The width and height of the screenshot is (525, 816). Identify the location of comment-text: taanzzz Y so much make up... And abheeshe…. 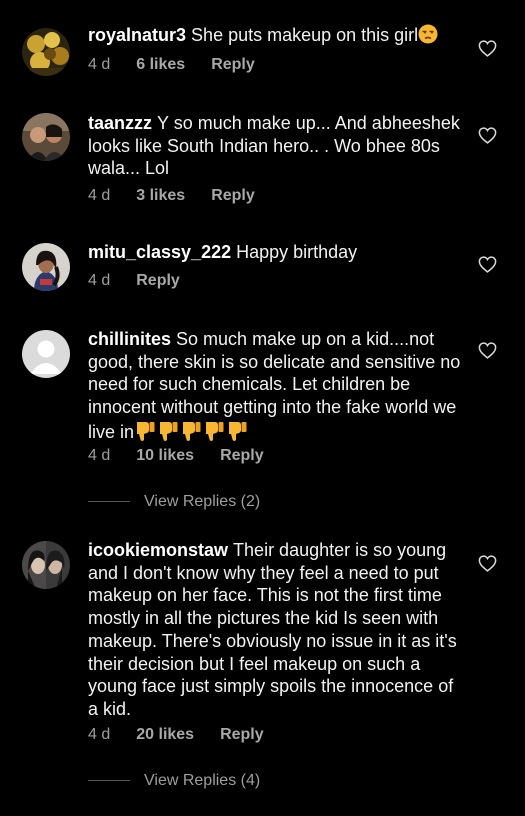
(278, 146).